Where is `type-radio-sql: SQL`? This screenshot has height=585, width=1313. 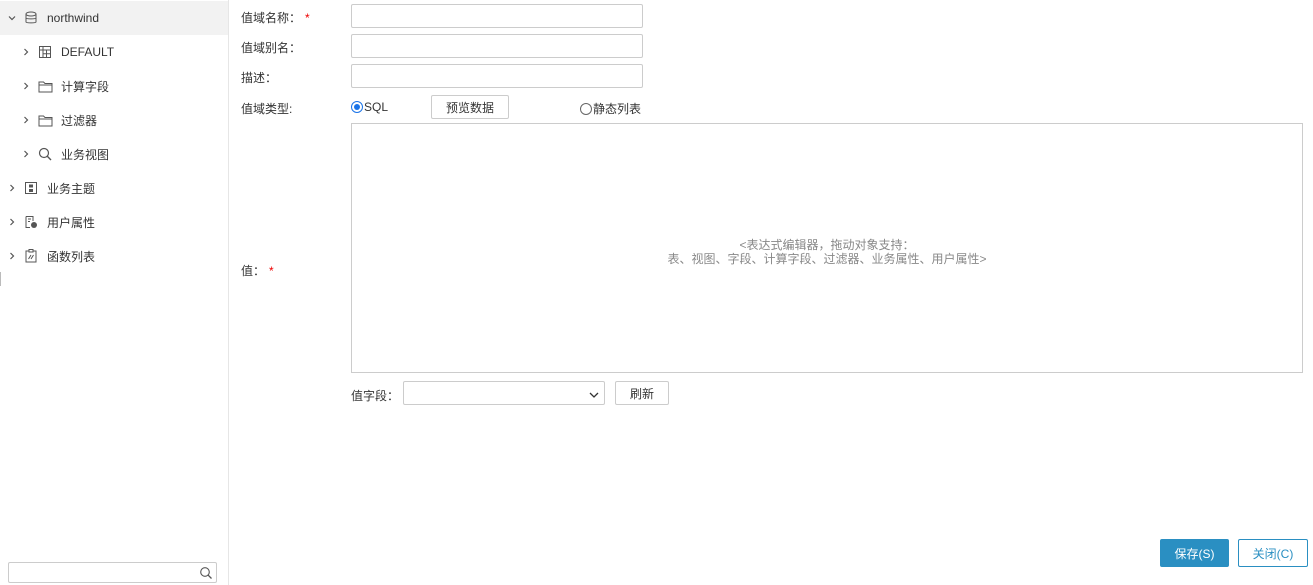 type-radio-sql: SQL is located at coordinates (369, 107).